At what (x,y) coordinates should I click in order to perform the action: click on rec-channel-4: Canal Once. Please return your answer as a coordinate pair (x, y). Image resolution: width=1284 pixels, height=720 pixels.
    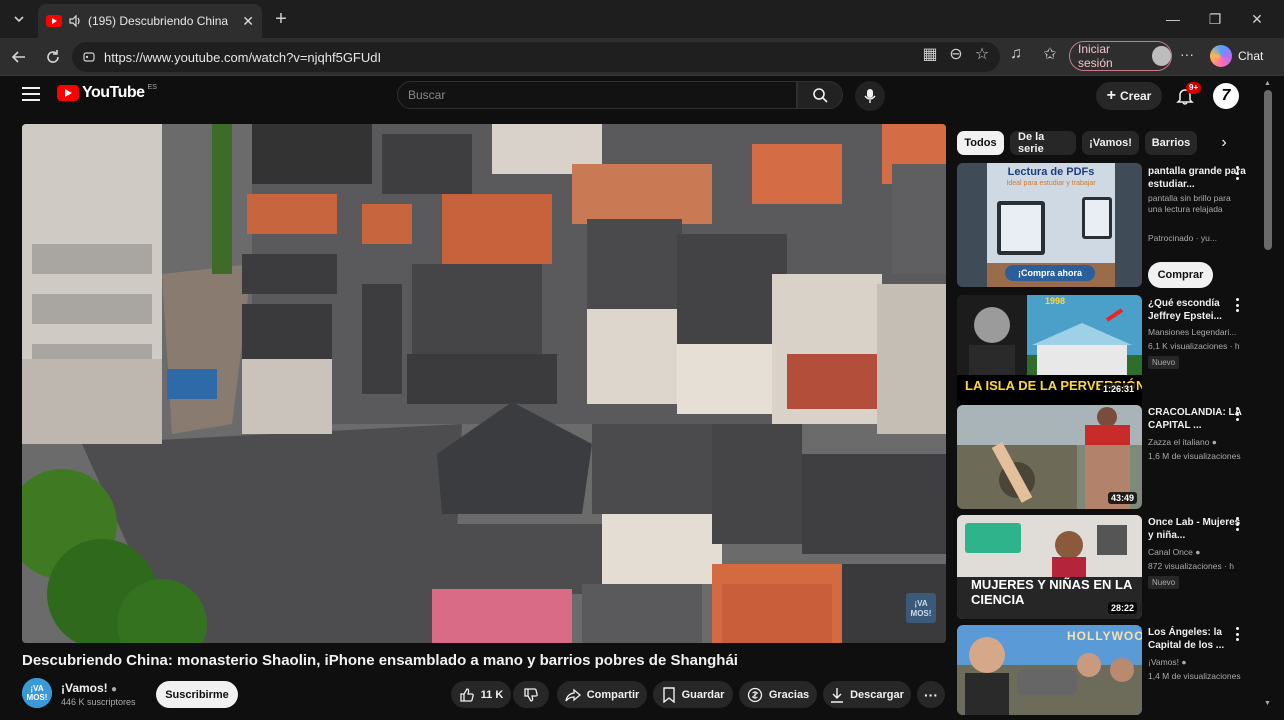
    Looking at the image, I should click on (1170, 552).